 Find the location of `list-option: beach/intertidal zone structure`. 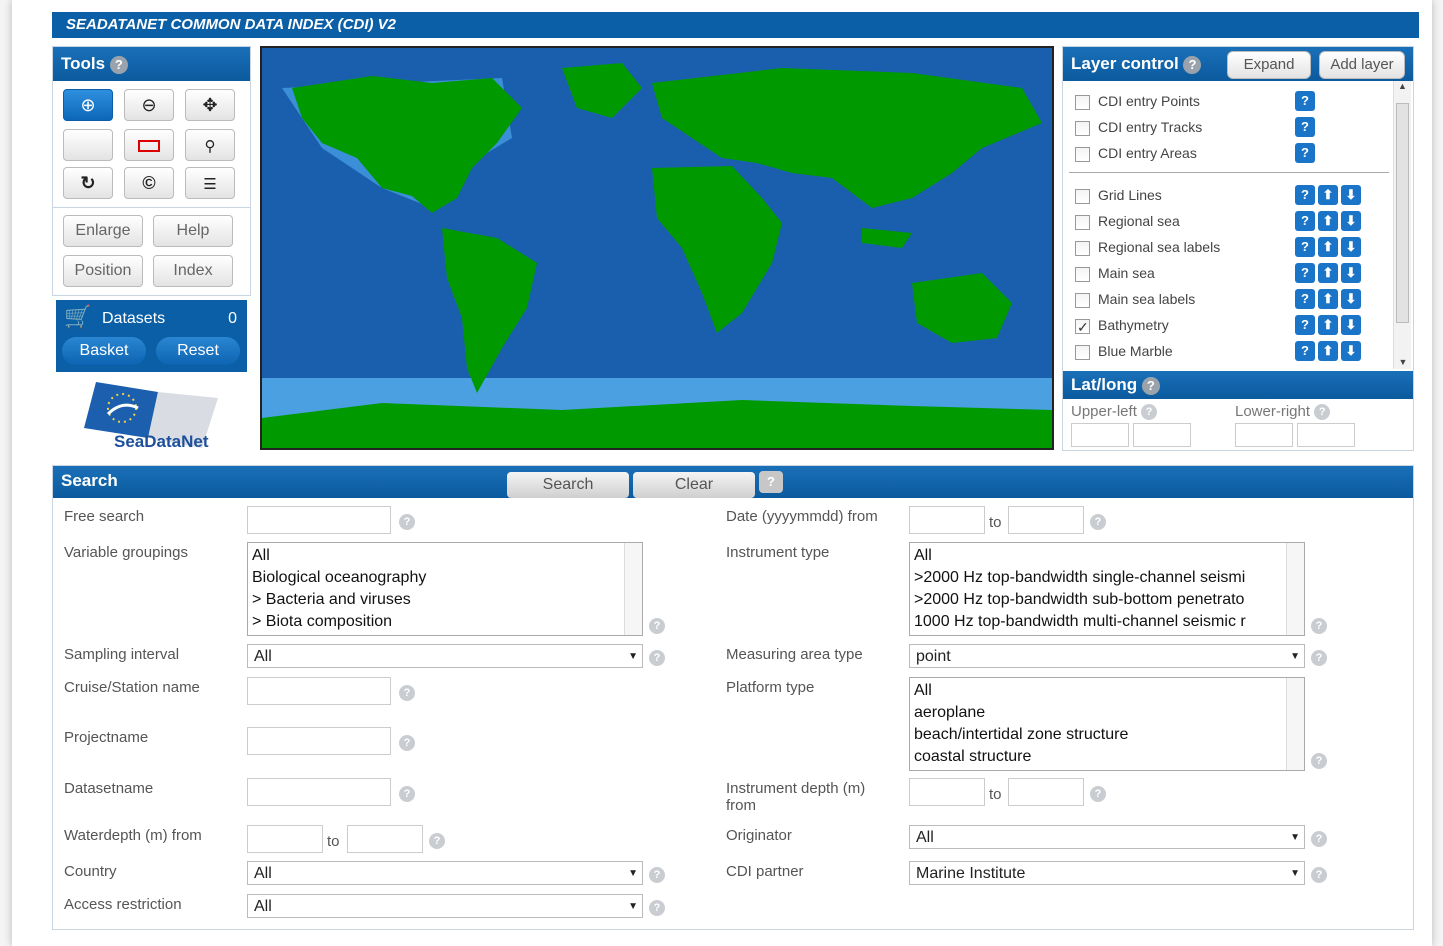

list-option: beach/intertidal zone structure is located at coordinates (1107, 735).